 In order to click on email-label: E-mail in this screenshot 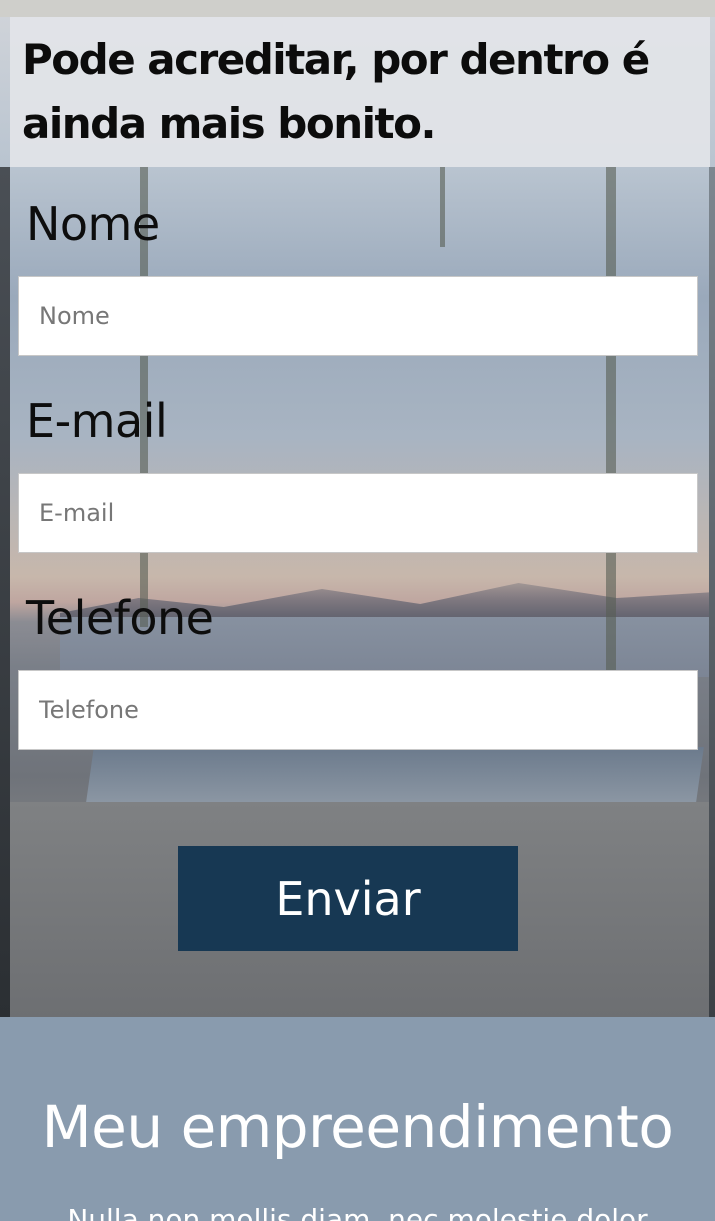, I will do `click(97, 421)`.